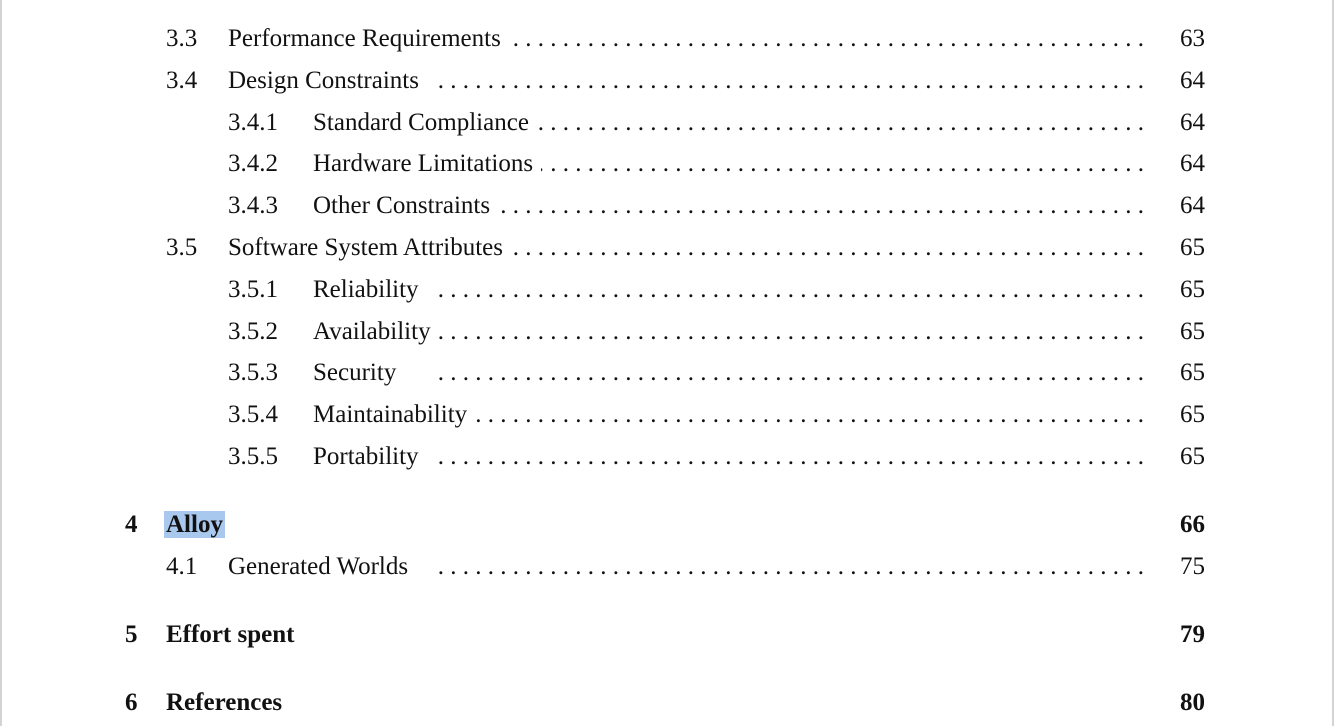  Describe the element at coordinates (667, 525) in the screenshot. I see `toc-chapter-4: 4 Alloy 66` at that location.